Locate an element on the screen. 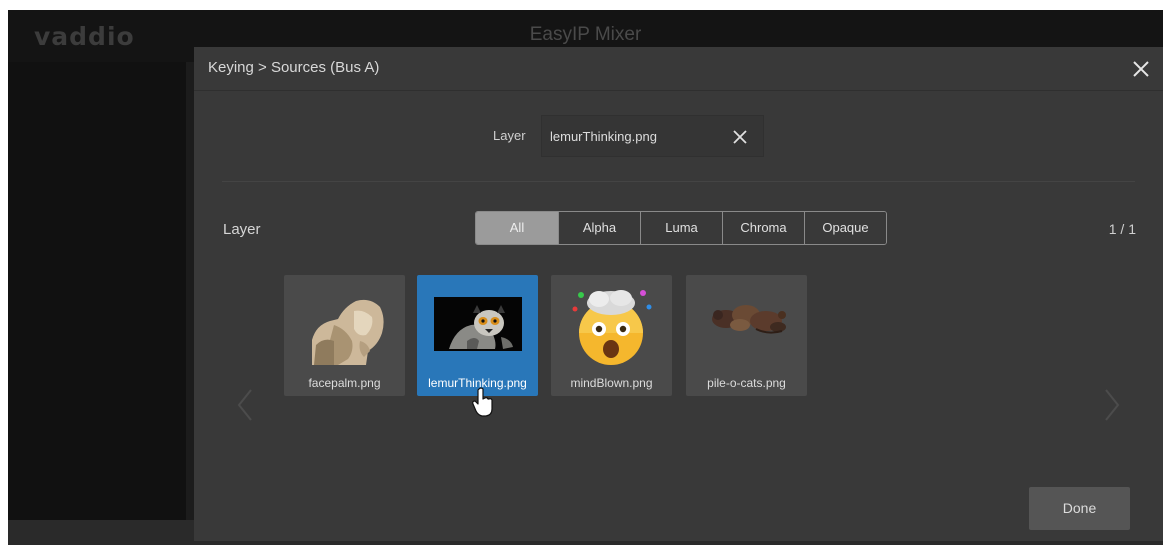 Image resolution: width=1163 pixels, height=545 pixels. layer-tile-lemurthinking: lemurThinking.png is located at coordinates (477, 335).